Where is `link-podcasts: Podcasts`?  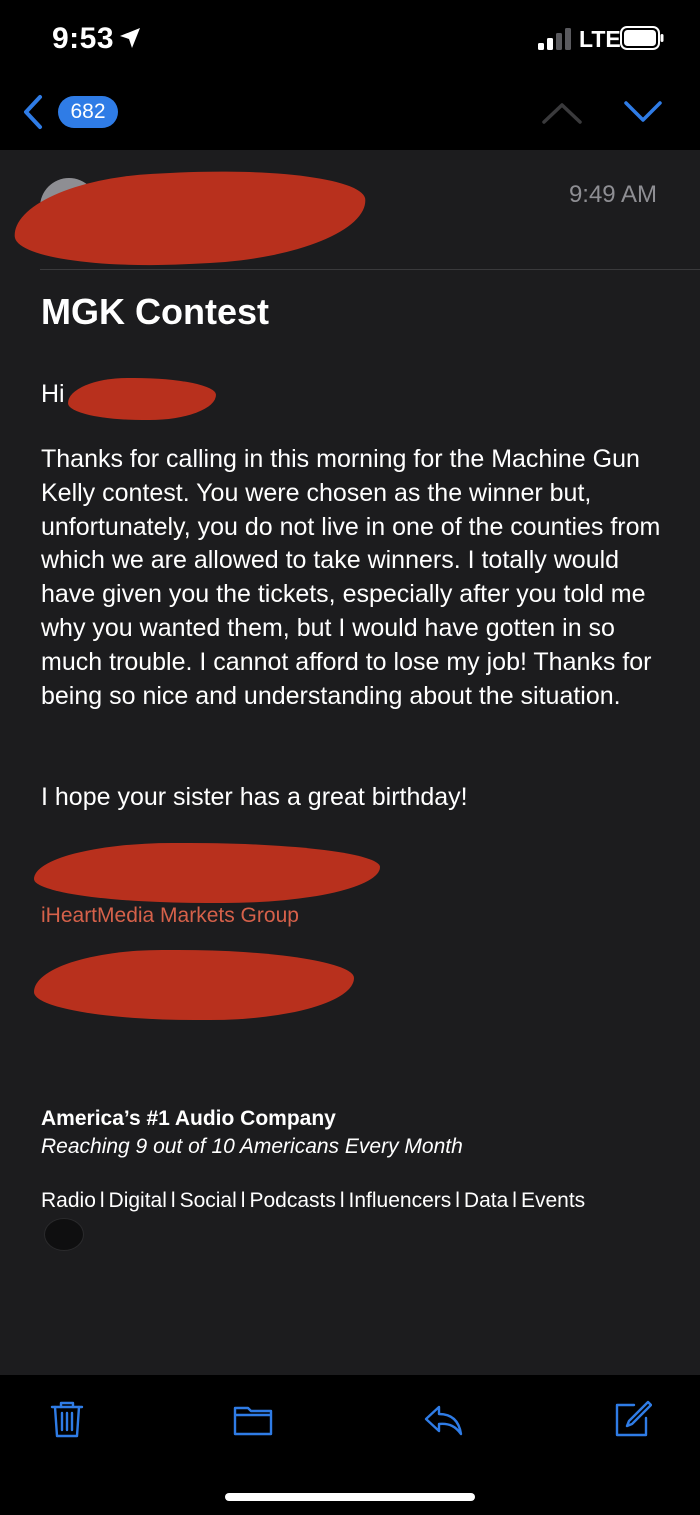
link-podcasts: Podcasts is located at coordinates (292, 1200).